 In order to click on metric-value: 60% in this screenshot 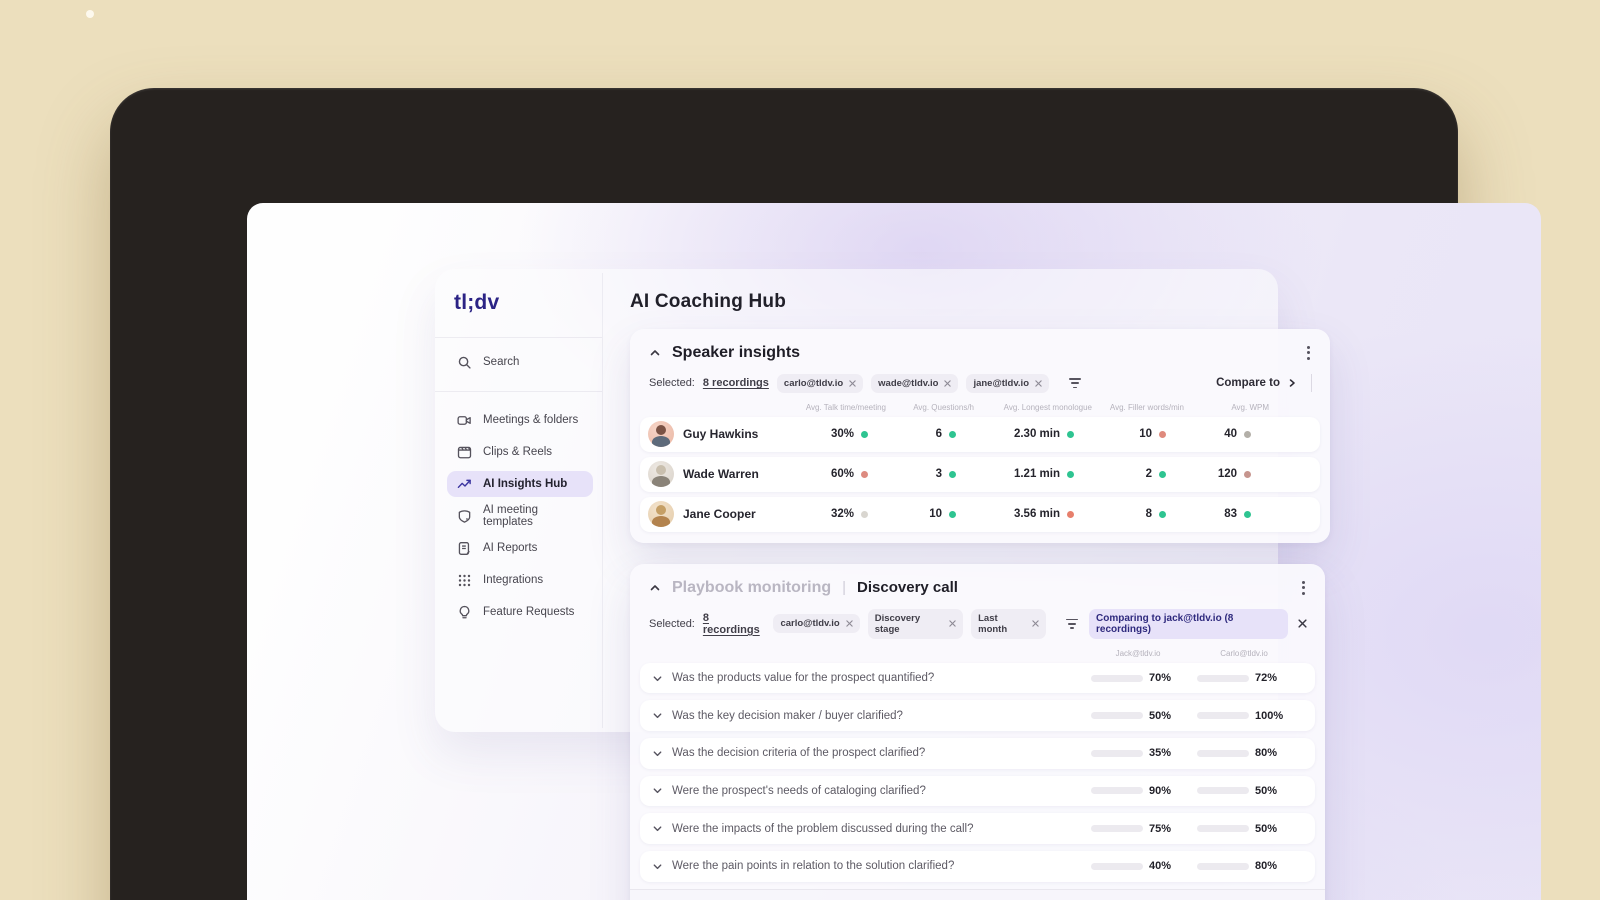, I will do `click(842, 474)`.